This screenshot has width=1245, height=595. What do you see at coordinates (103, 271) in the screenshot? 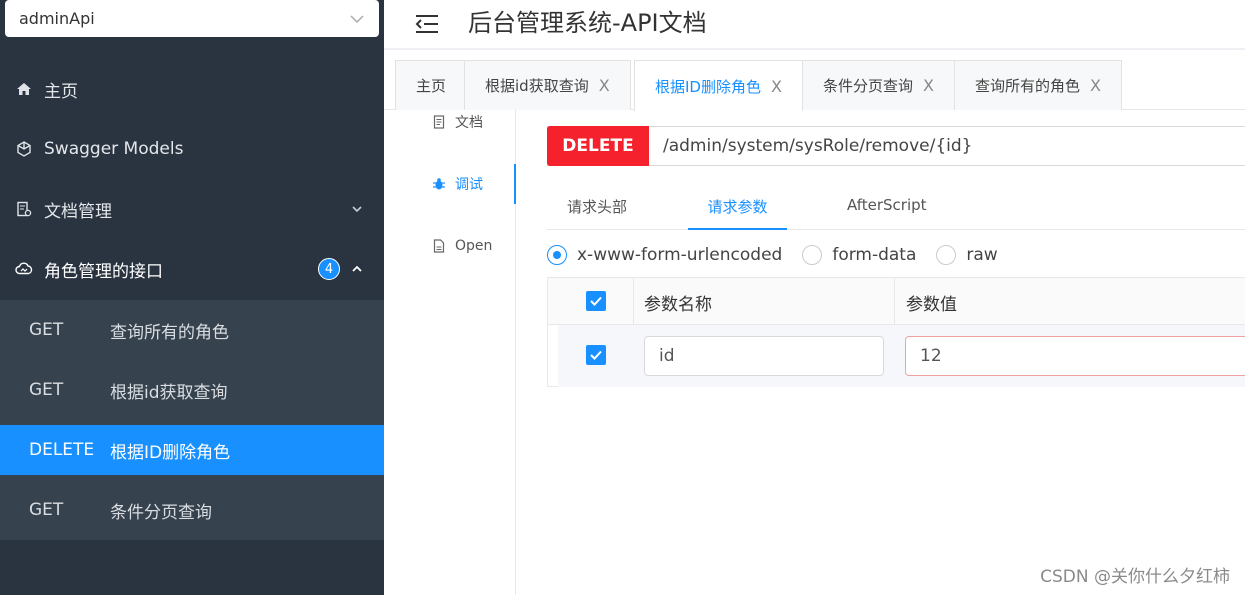
I see `menu-item-label: 角色管理的接口` at bounding box center [103, 271].